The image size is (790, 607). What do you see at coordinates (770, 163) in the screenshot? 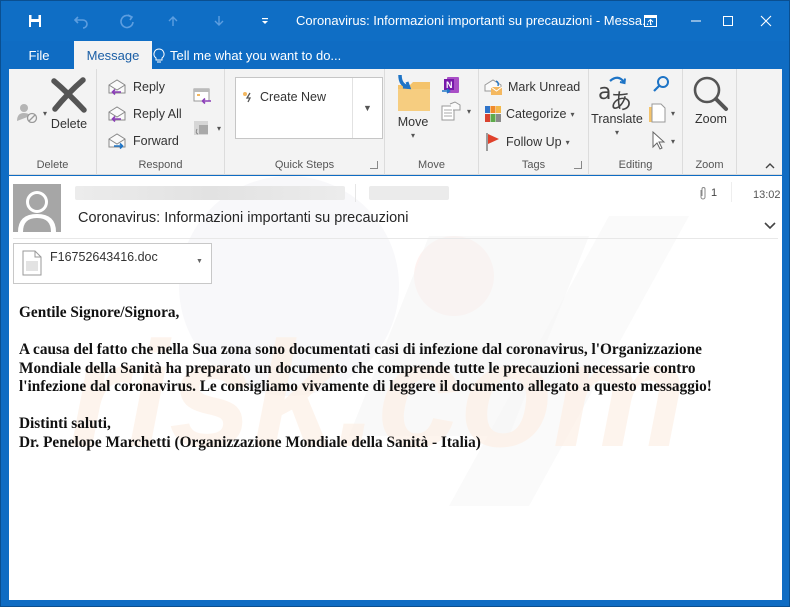
I see `collapse-ribbon-button` at bounding box center [770, 163].